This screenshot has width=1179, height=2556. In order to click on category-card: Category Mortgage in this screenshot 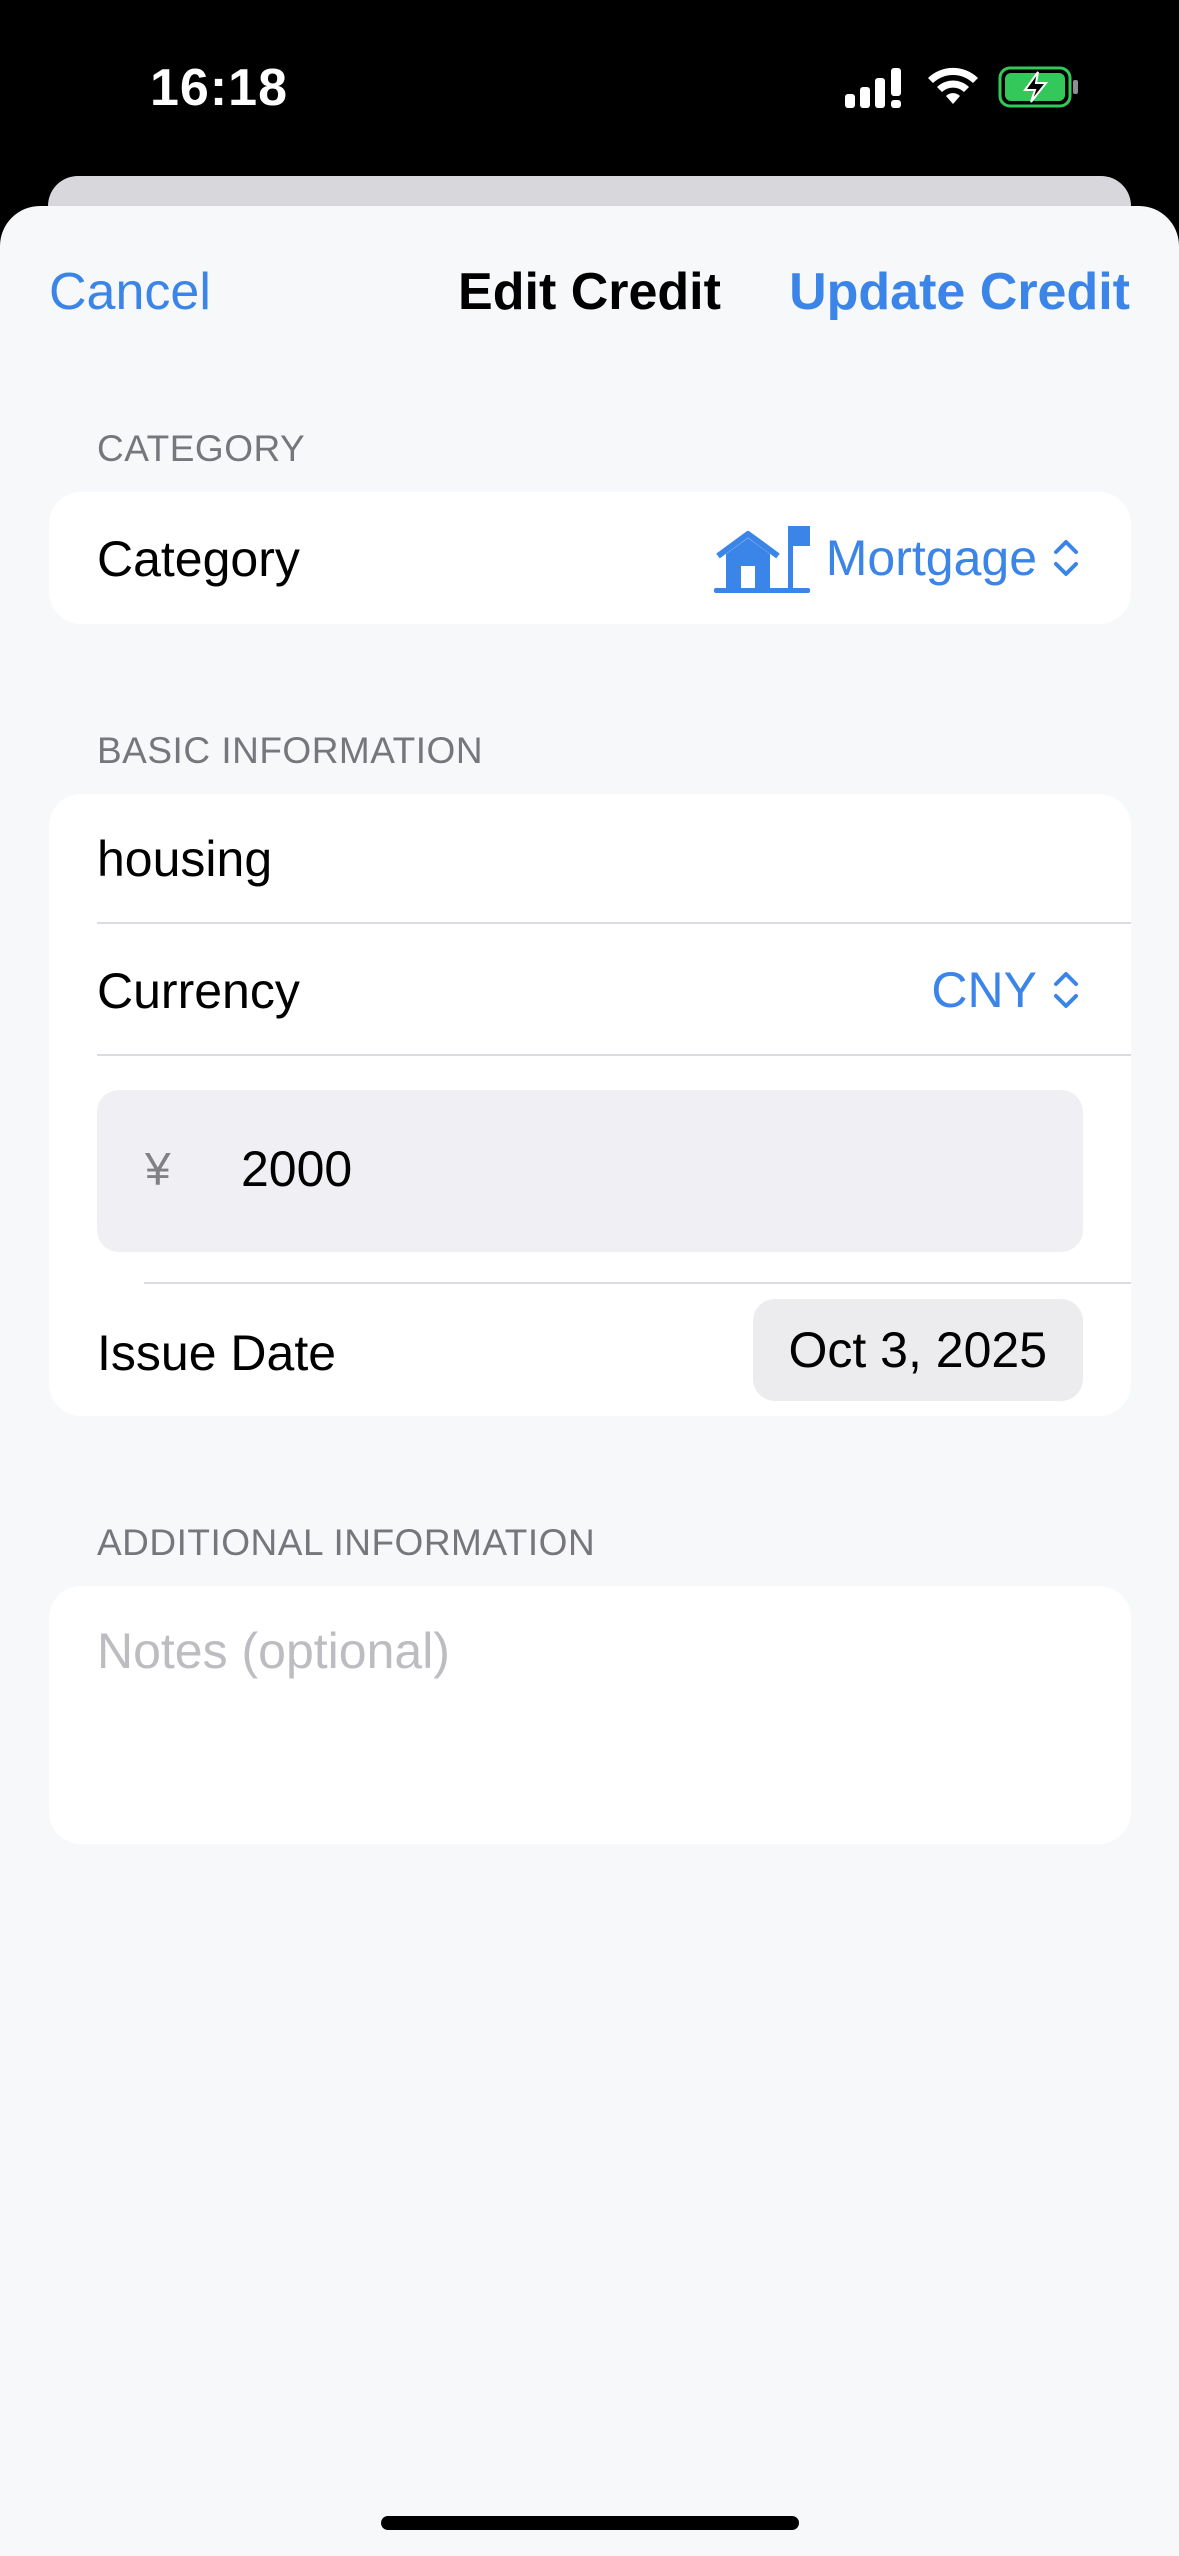, I will do `click(590, 558)`.